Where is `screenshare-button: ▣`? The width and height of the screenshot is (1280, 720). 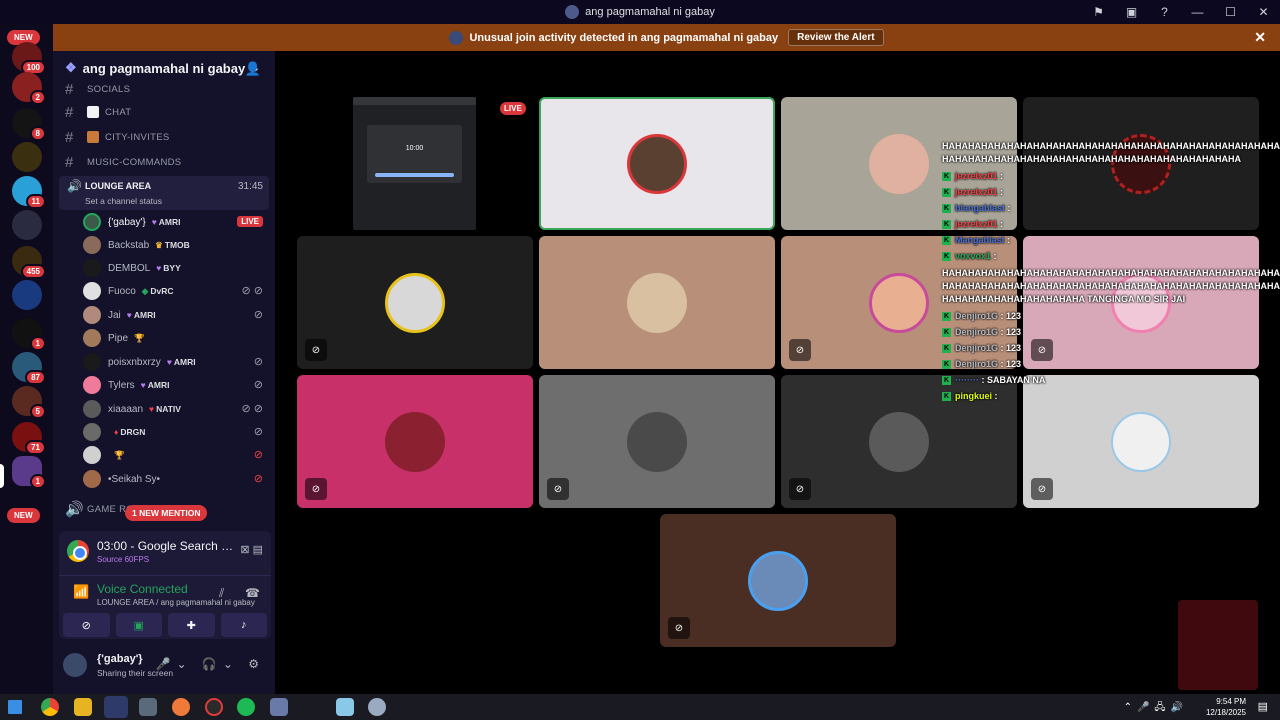 screenshare-button: ▣ is located at coordinates (138, 625).